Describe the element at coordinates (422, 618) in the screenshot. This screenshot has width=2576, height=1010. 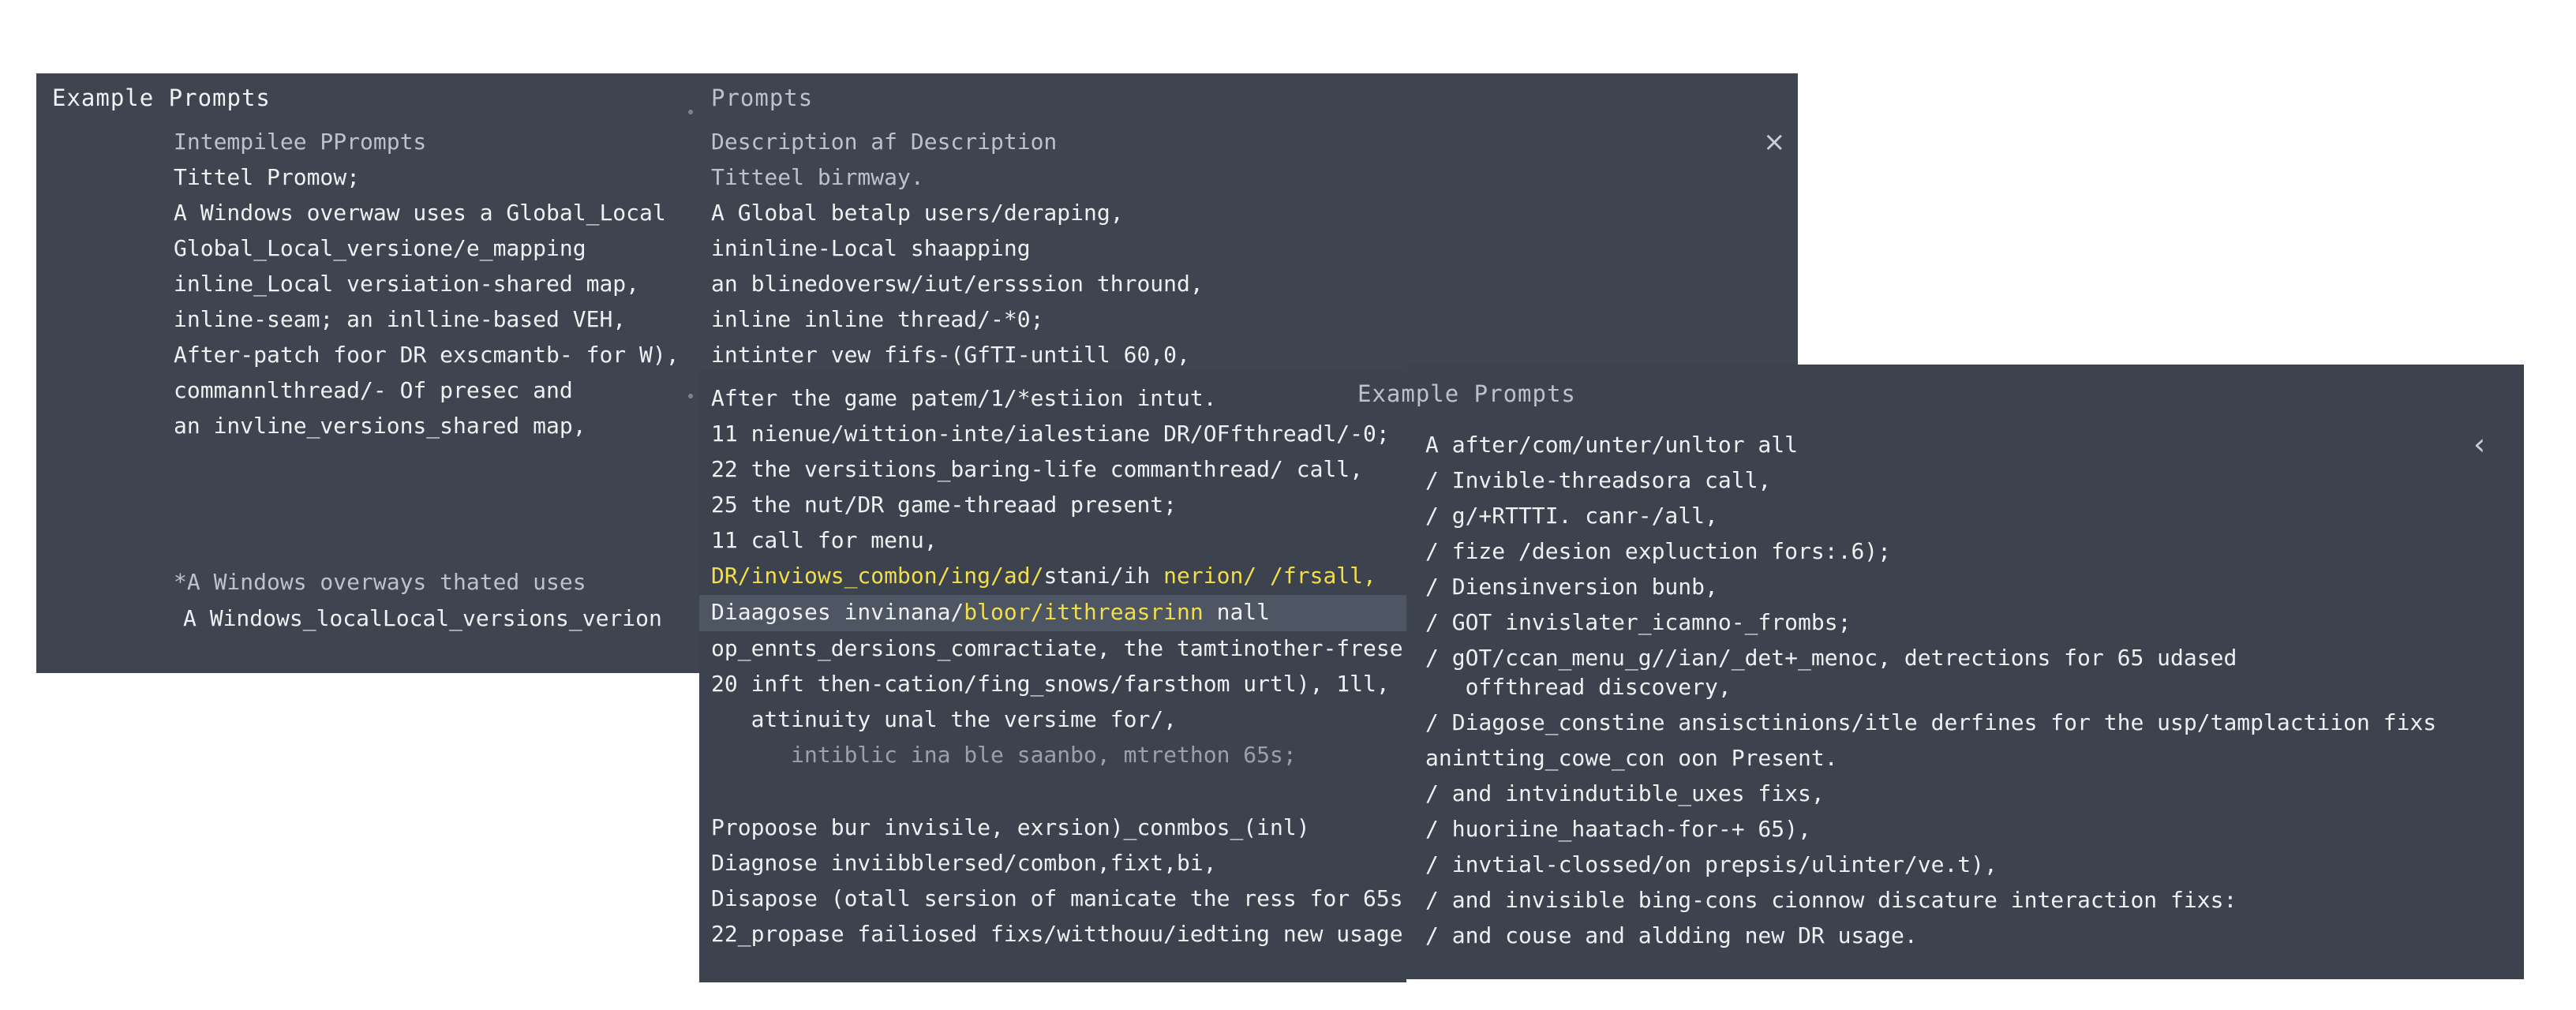
I see `left-footer-line: A Windows_localLocal_versions_verion` at that location.